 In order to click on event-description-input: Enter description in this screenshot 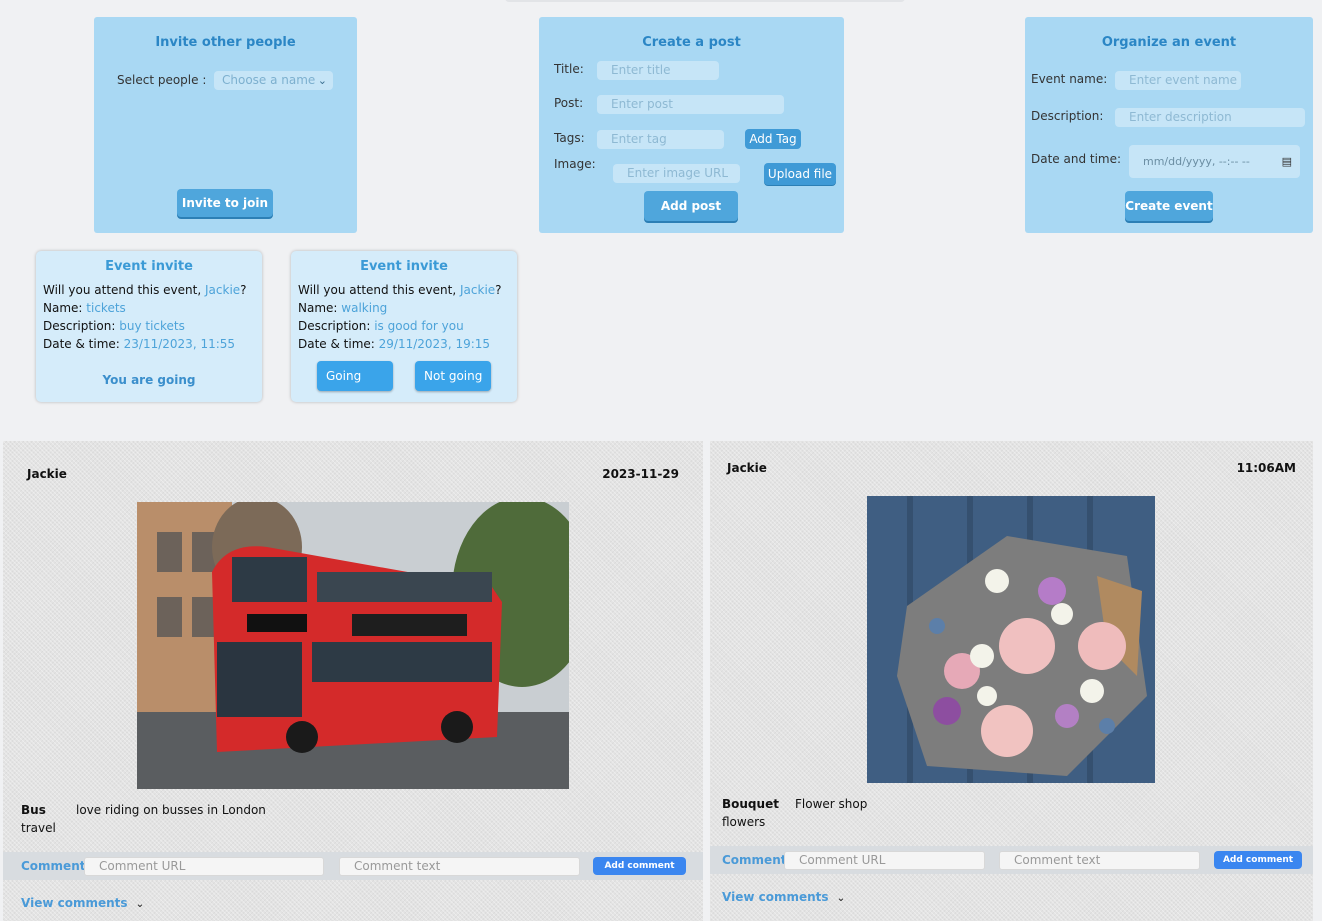, I will do `click(1210, 117)`.